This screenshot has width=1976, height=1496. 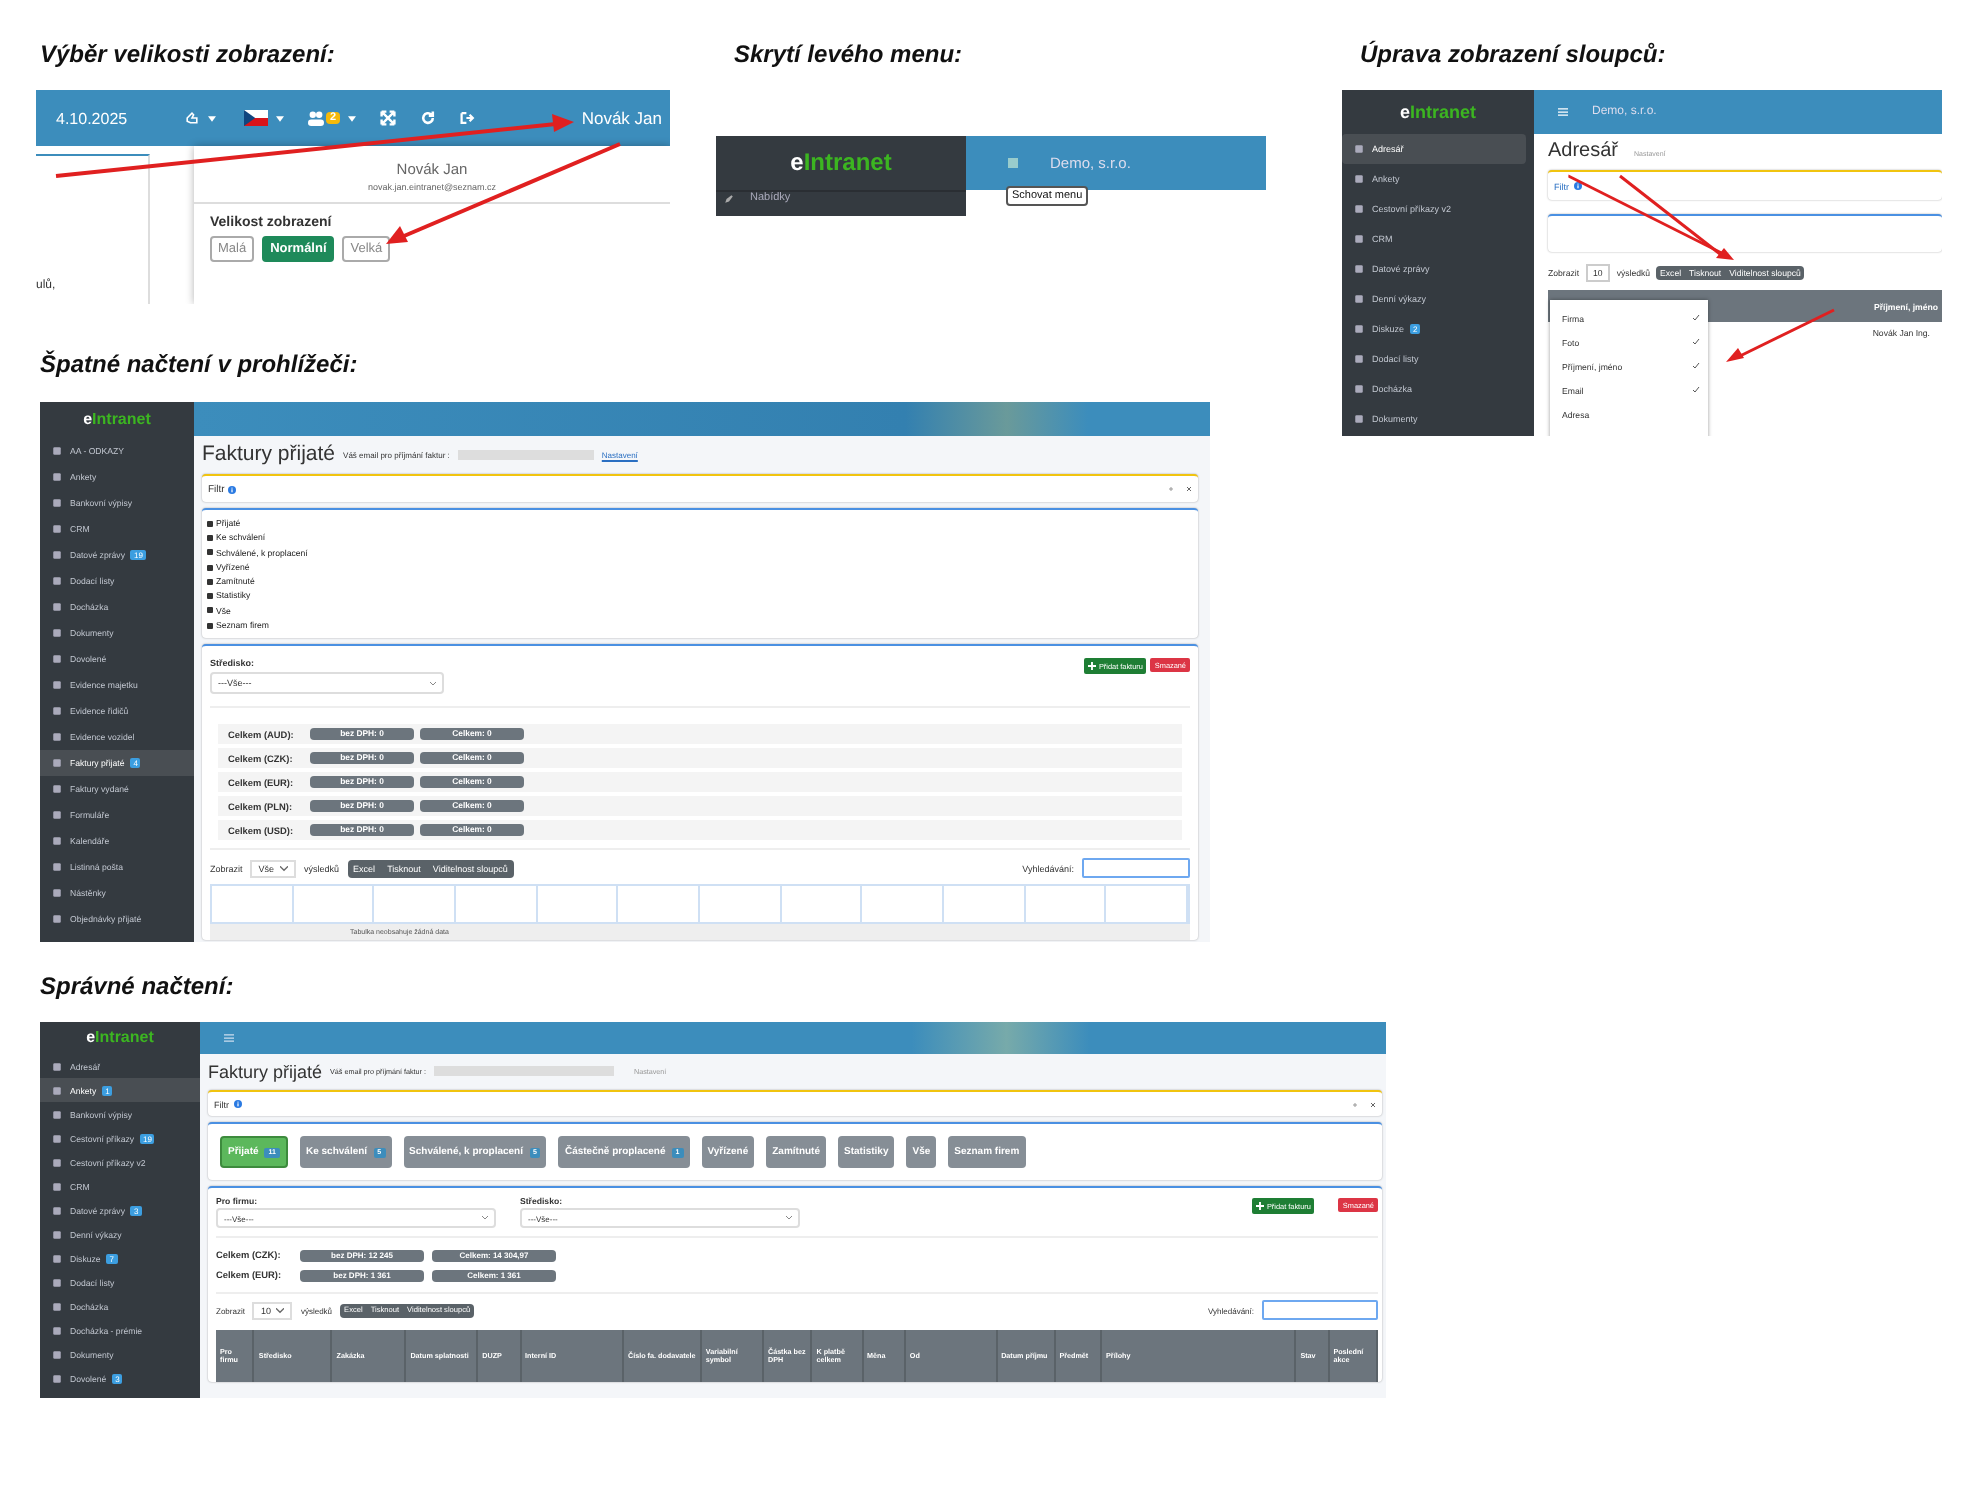 What do you see at coordinates (525, 454) in the screenshot?
I see `redacted-field` at bounding box center [525, 454].